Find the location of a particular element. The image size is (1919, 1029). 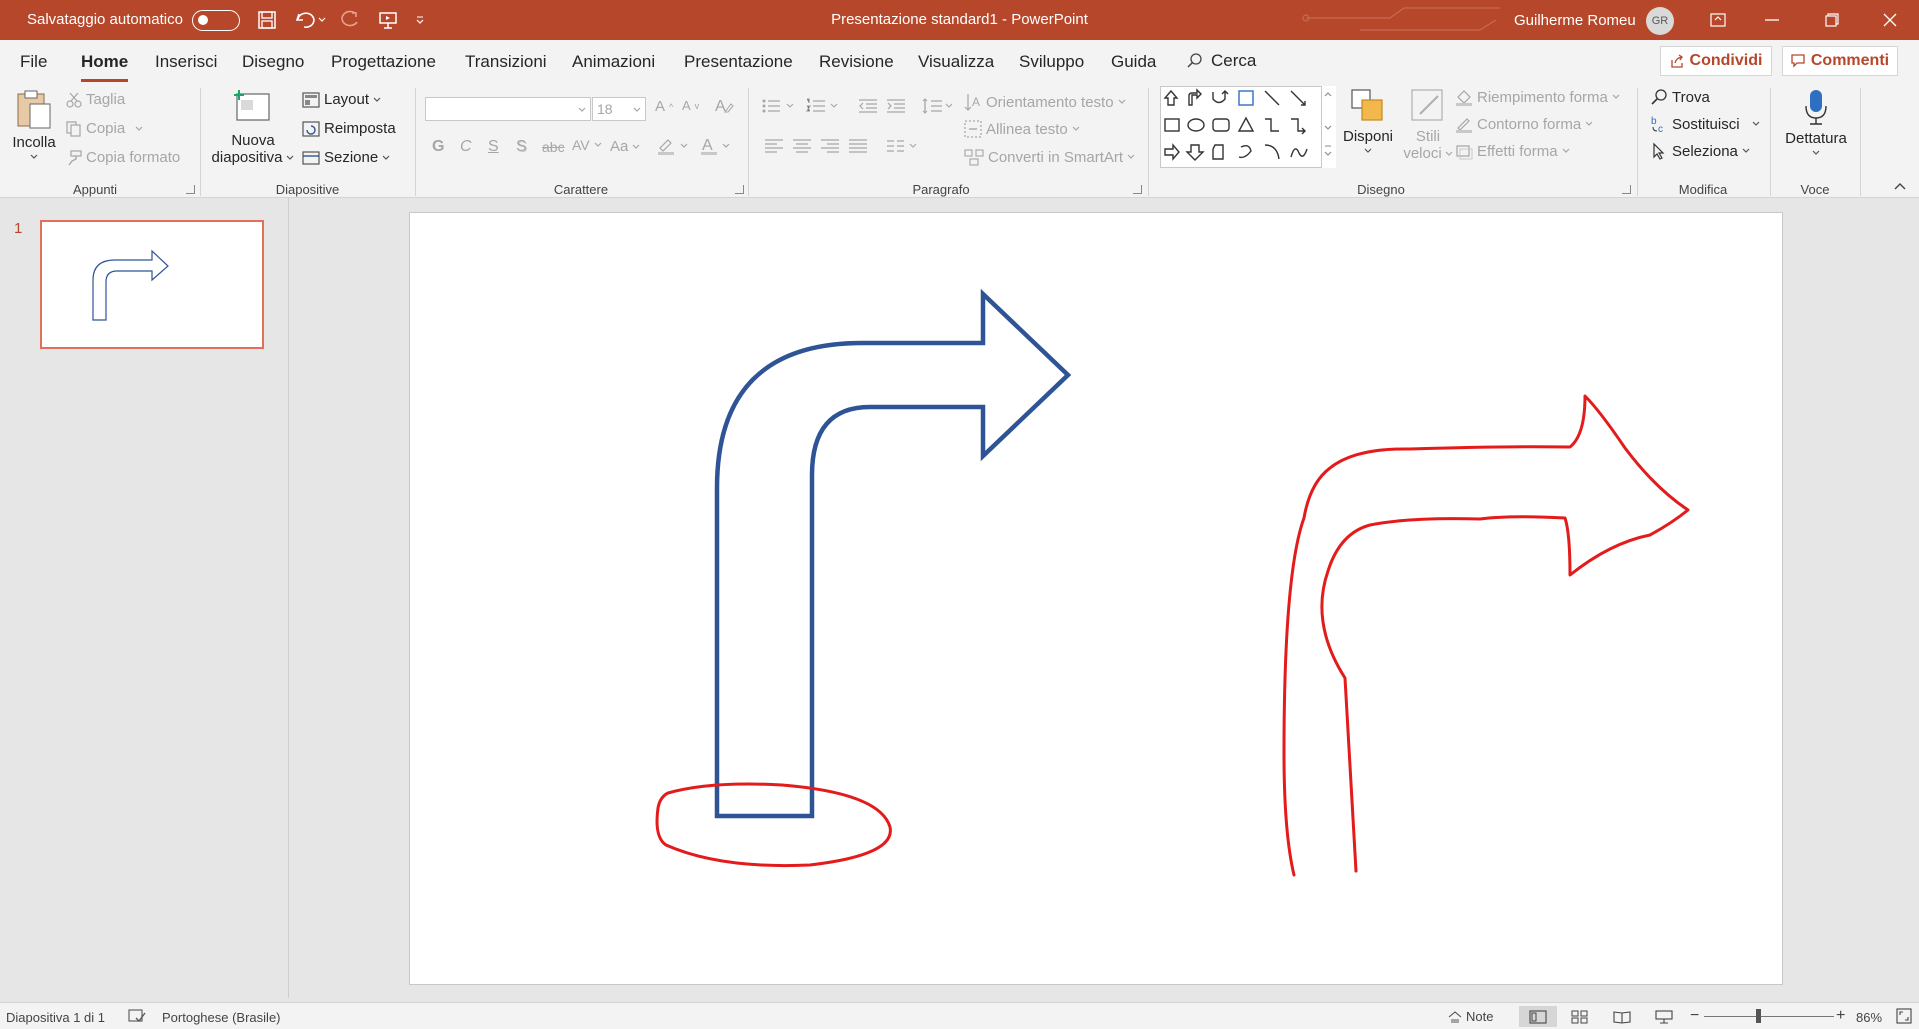

reset-button: Reimposta is located at coordinates (349, 128).